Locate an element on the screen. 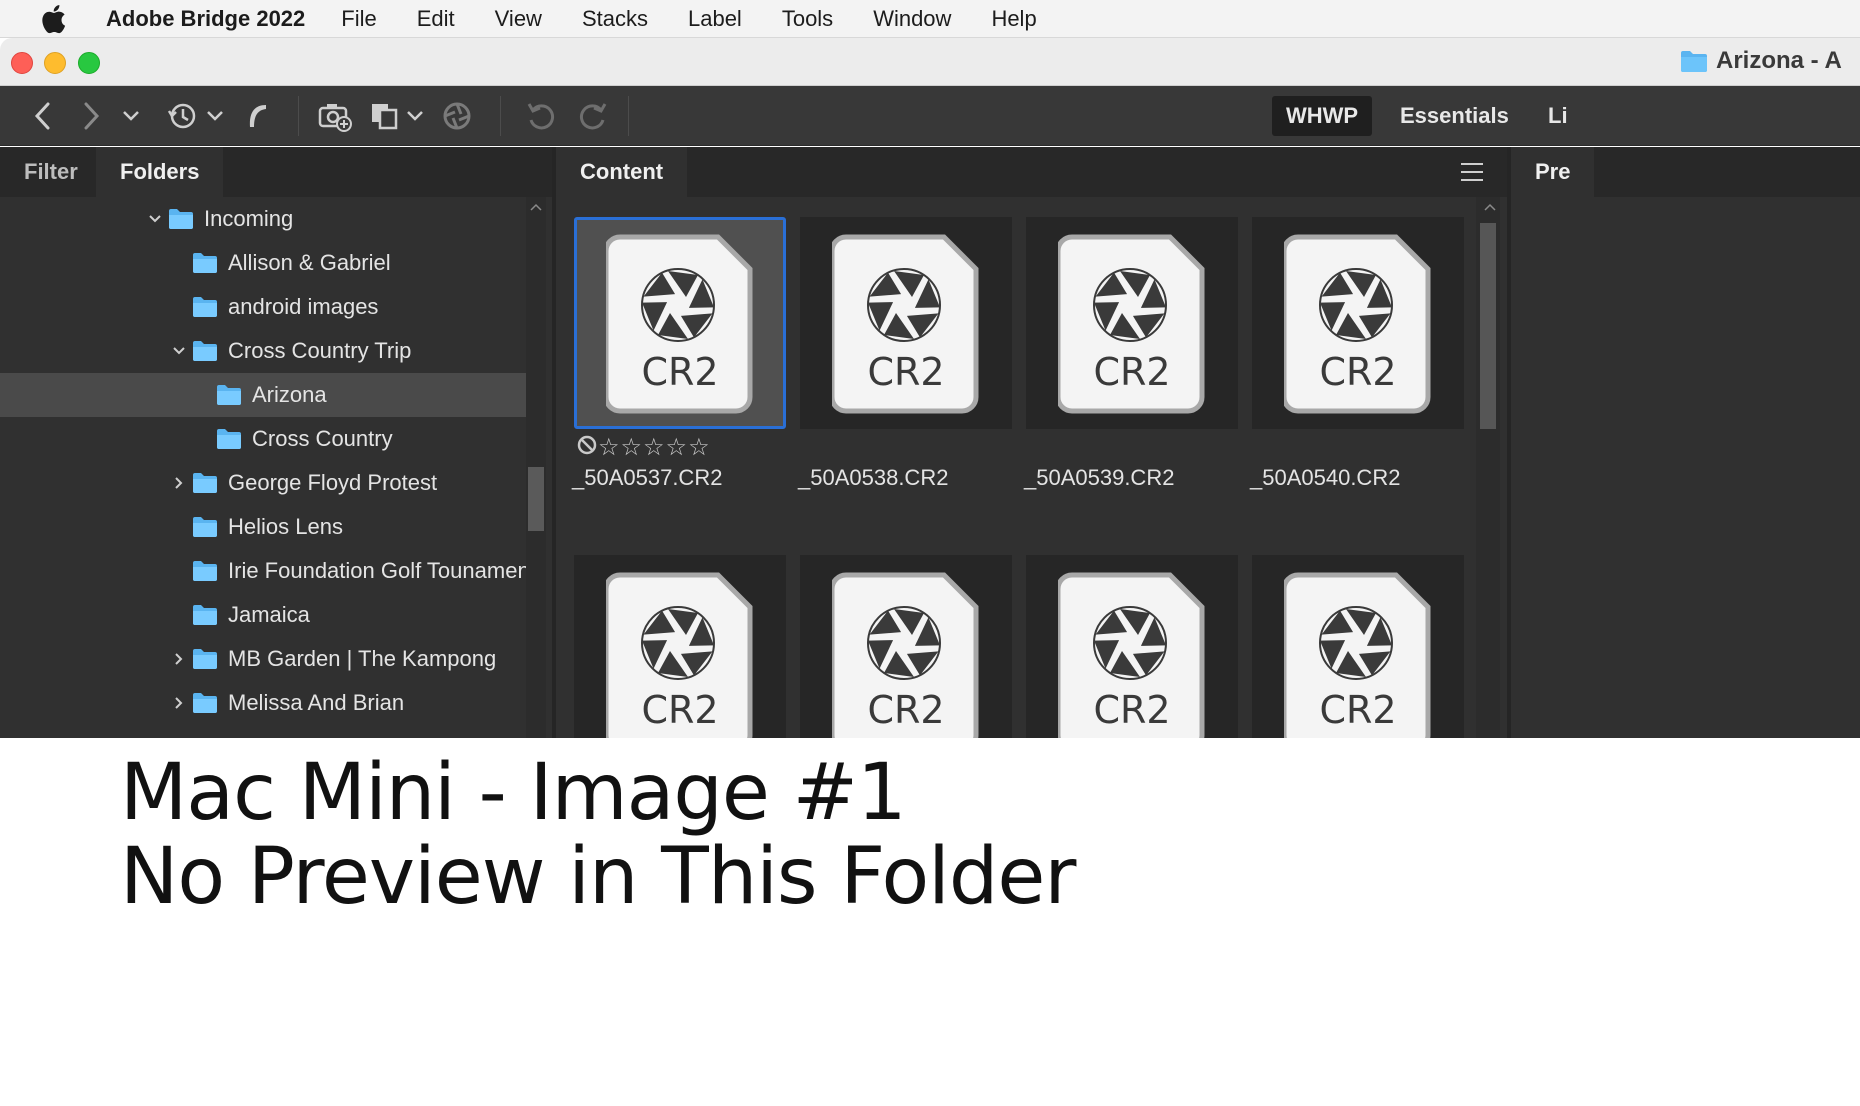  get-photos-camera-icon is located at coordinates (335, 116).